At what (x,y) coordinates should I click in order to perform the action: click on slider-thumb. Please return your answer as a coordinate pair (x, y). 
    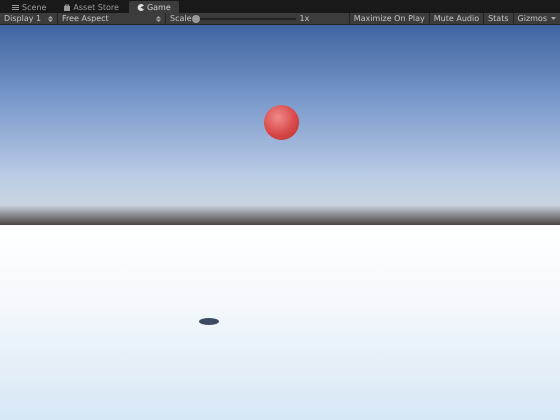
    Looking at the image, I should click on (196, 18).